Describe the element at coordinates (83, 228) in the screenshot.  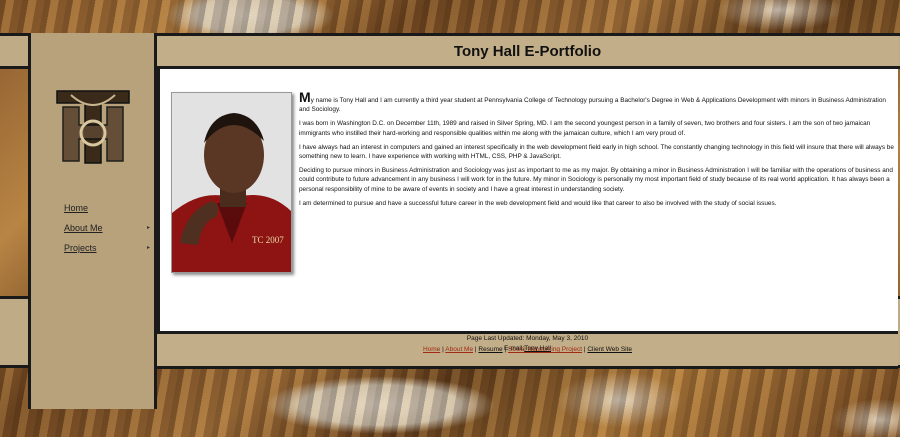
I see `nav-link-about-me: About Me` at that location.